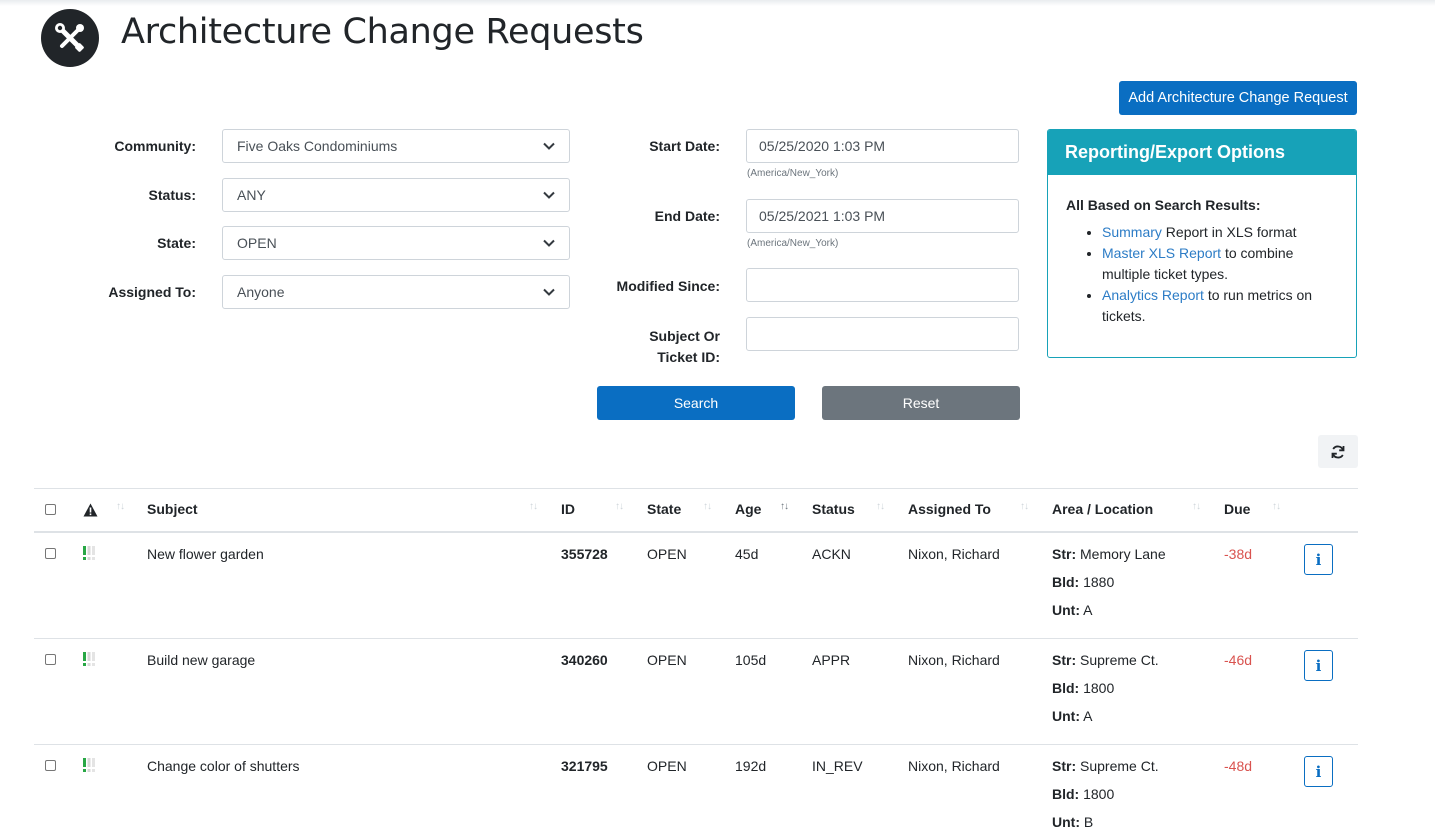 This screenshot has width=1435, height=838. Describe the element at coordinates (696, 403) in the screenshot. I see `search-button: Search` at that location.